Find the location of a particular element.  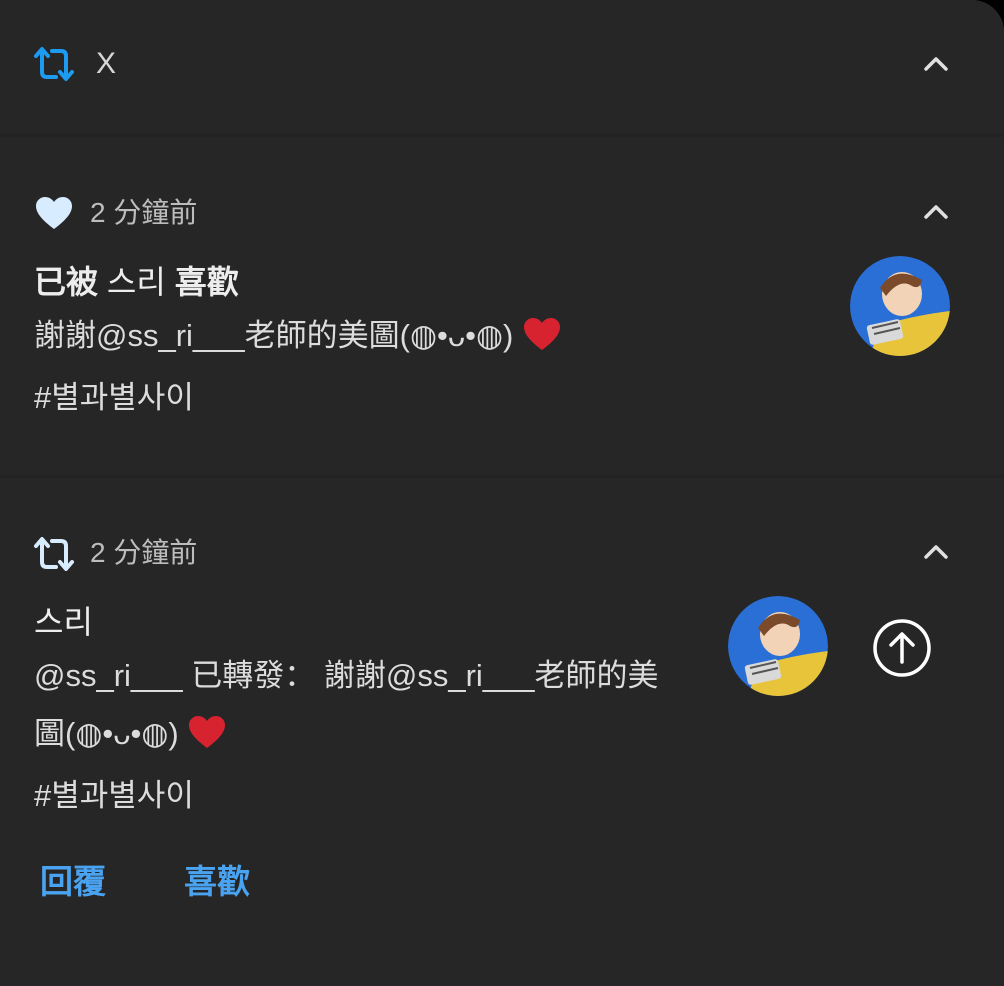

title-user: 스리 is located at coordinates (136, 282).